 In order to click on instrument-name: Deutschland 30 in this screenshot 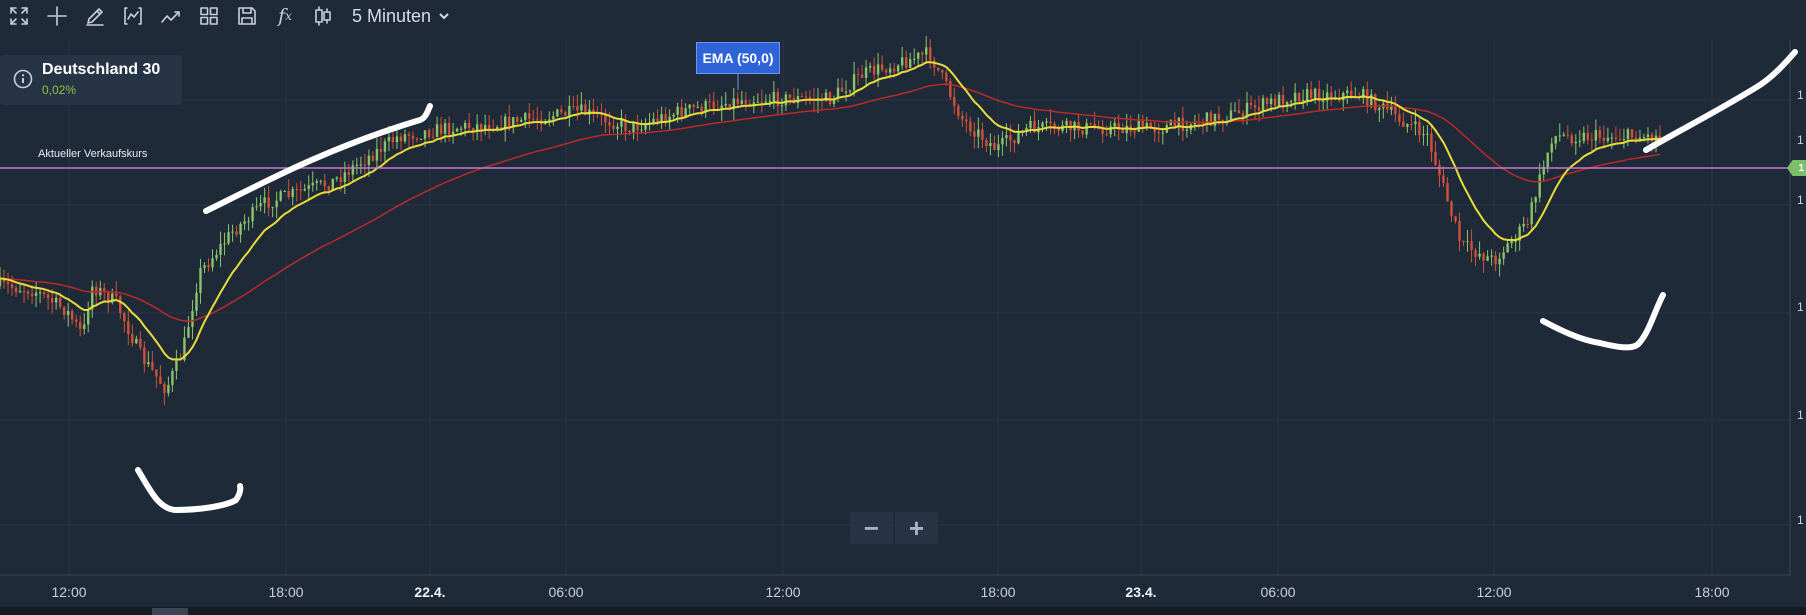, I will do `click(101, 69)`.